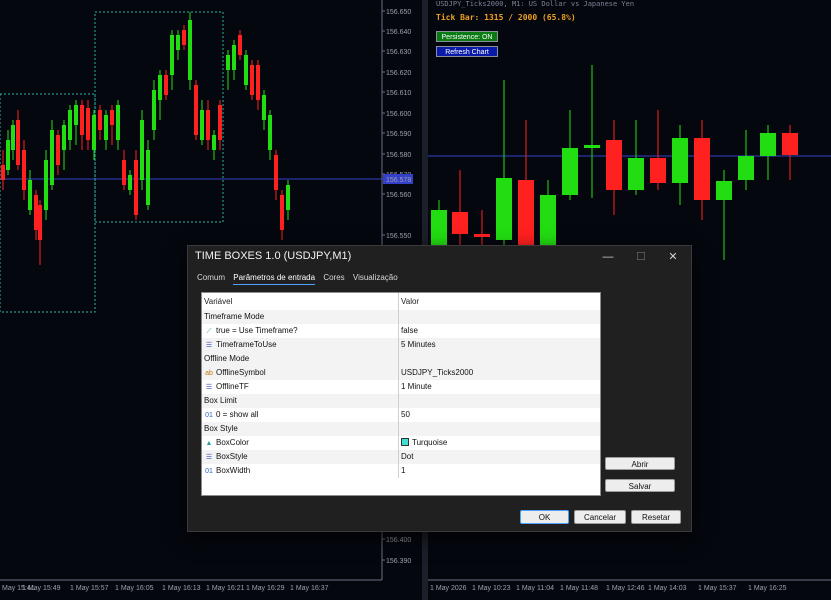 The height and width of the screenshot is (600, 831). I want to click on table-row: ☰ OfflineTF 1 Minute, so click(401, 387).